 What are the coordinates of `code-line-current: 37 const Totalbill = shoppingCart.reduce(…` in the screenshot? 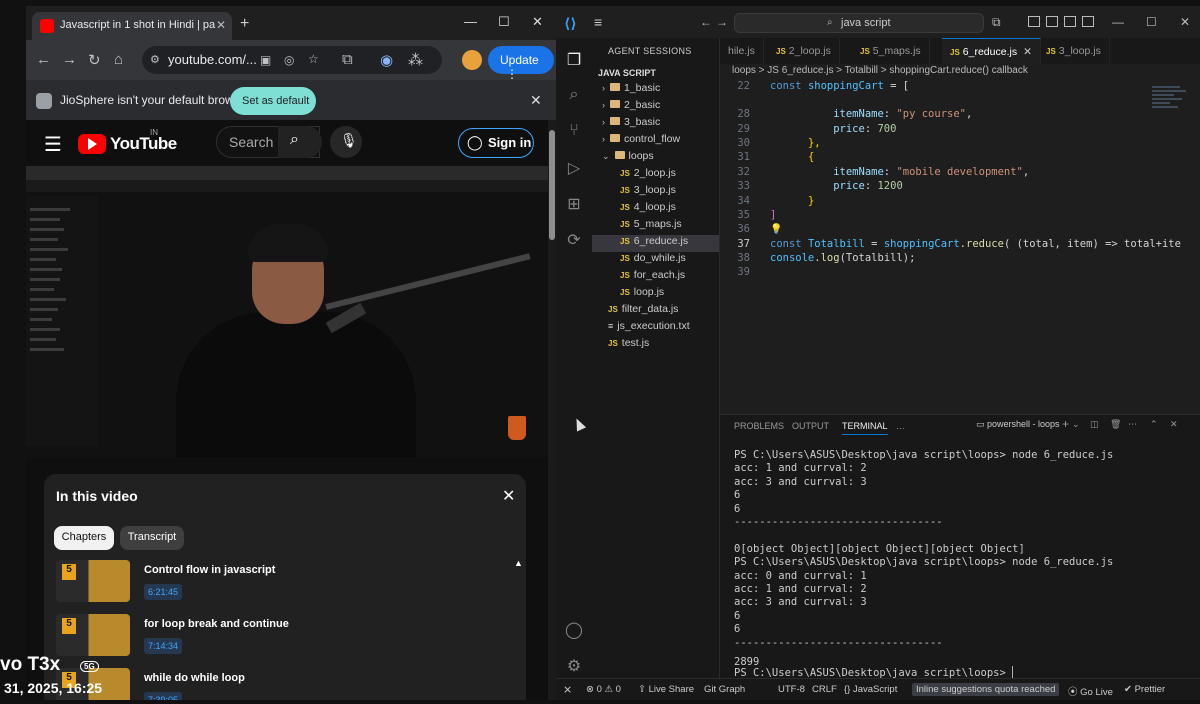 It's located at (955, 245).